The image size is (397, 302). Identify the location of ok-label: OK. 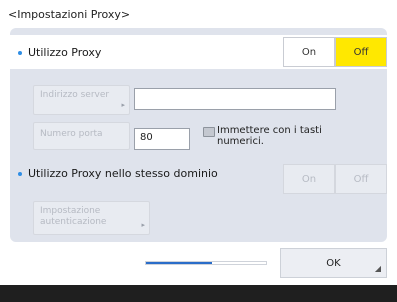
(333, 263).